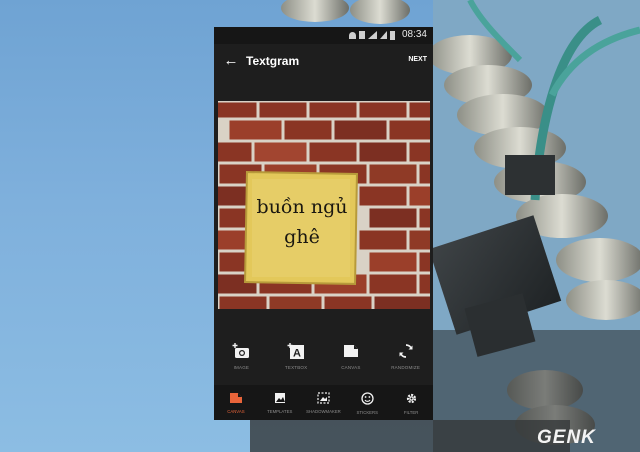  What do you see at coordinates (323, 35) in the screenshot?
I see `status-bar: 08:34` at bounding box center [323, 35].